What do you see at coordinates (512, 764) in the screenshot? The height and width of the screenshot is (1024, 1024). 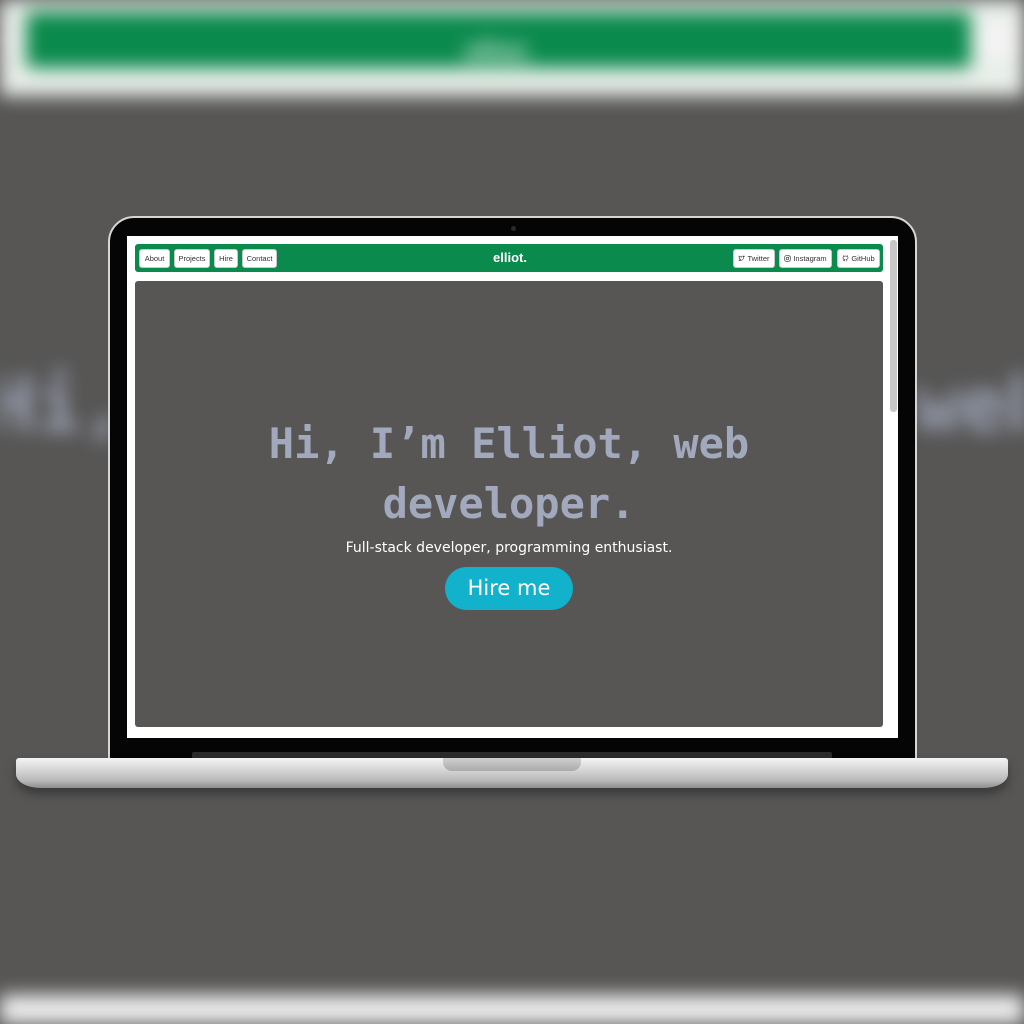 I see `laptop-notch` at bounding box center [512, 764].